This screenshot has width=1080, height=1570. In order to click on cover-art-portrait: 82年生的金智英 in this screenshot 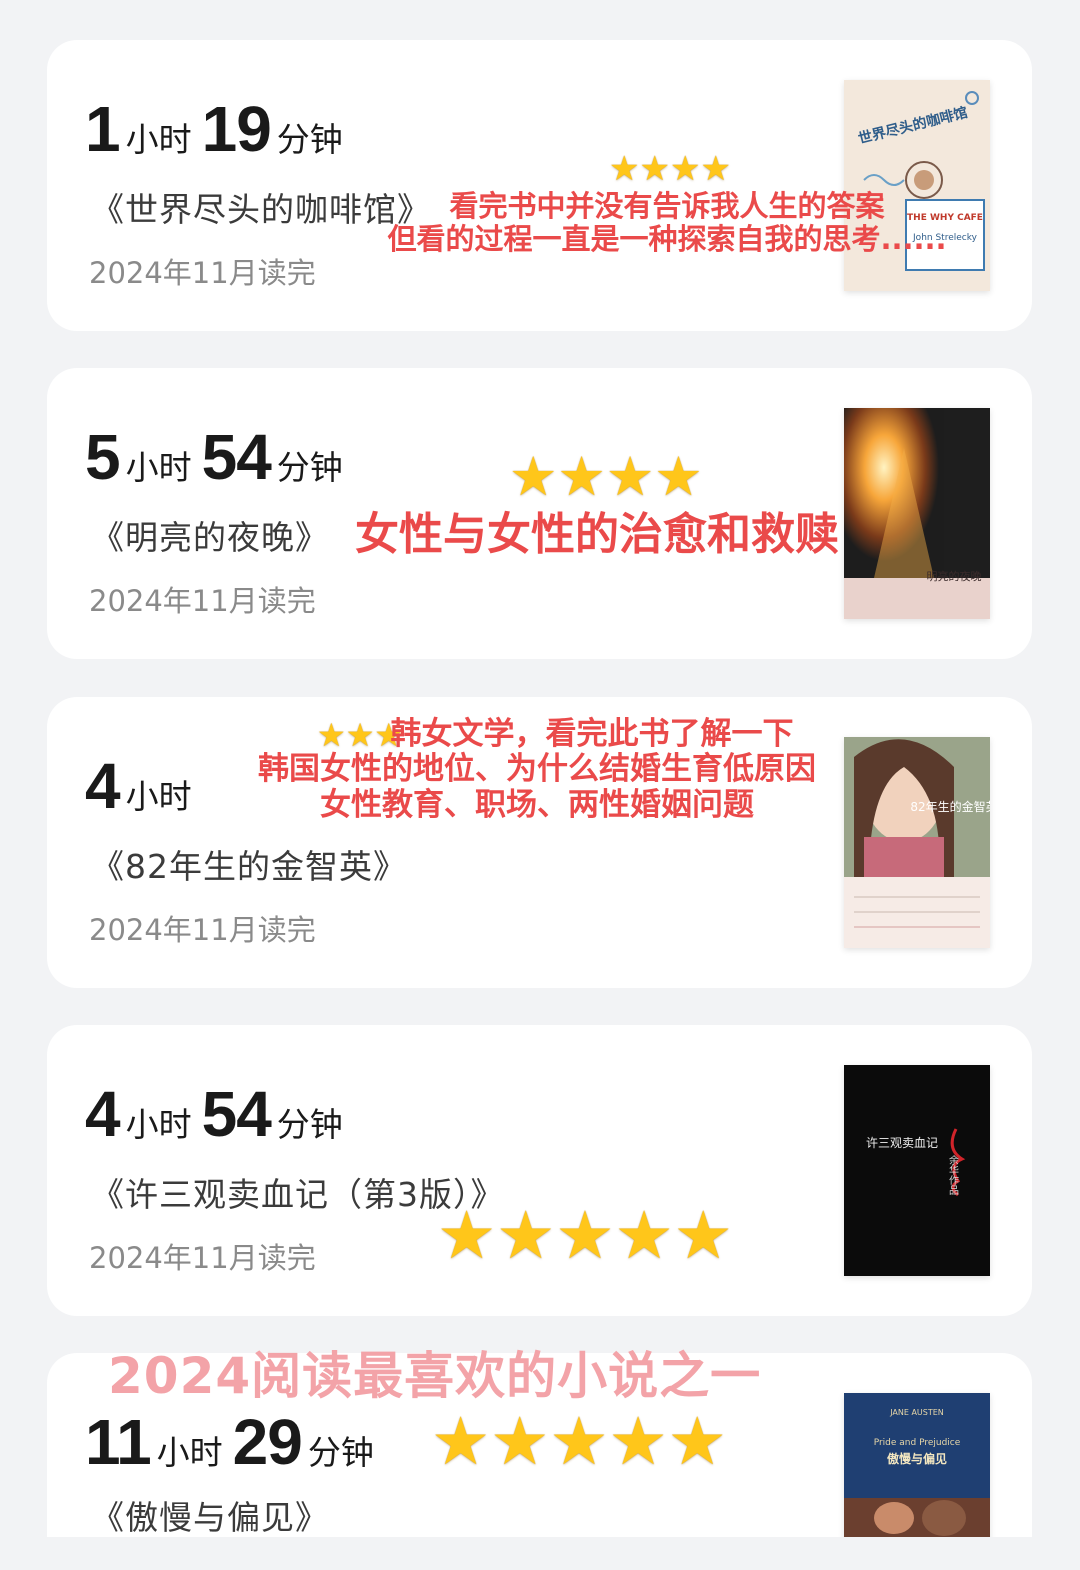, I will do `click(917, 842)`.